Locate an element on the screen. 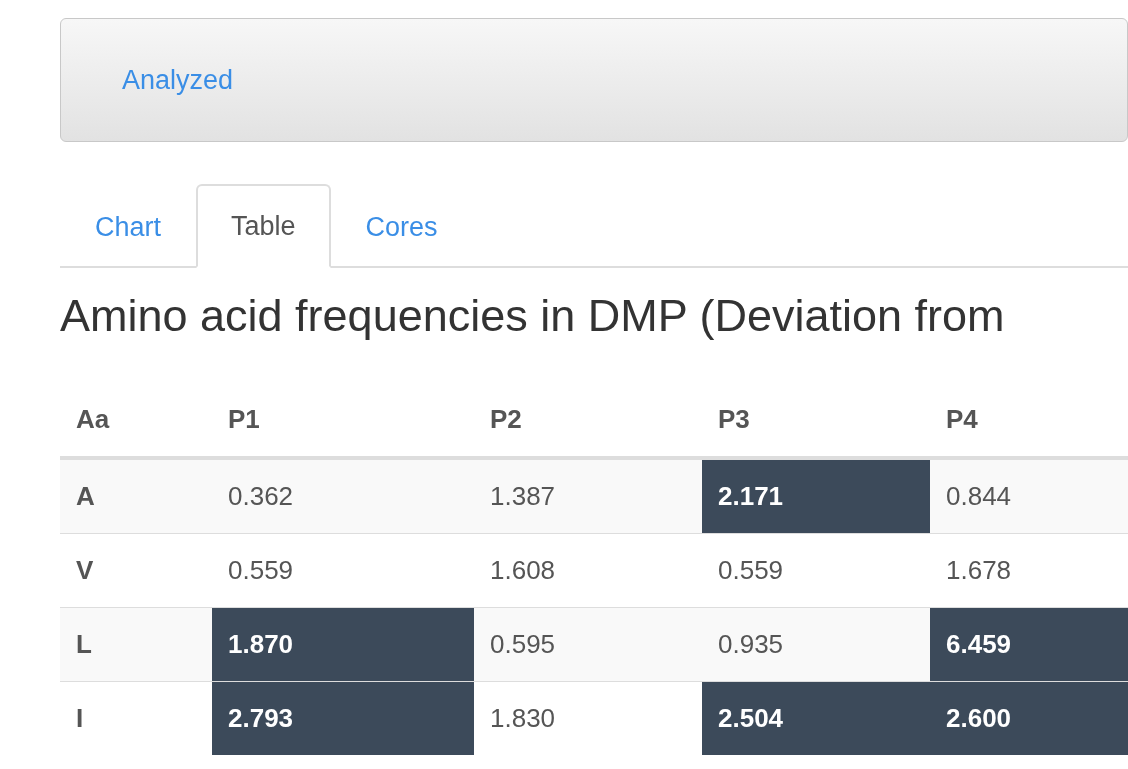 Image resolution: width=1128 pixels, height=769 pixels. table-cell: 2.600 is located at coordinates (1029, 718).